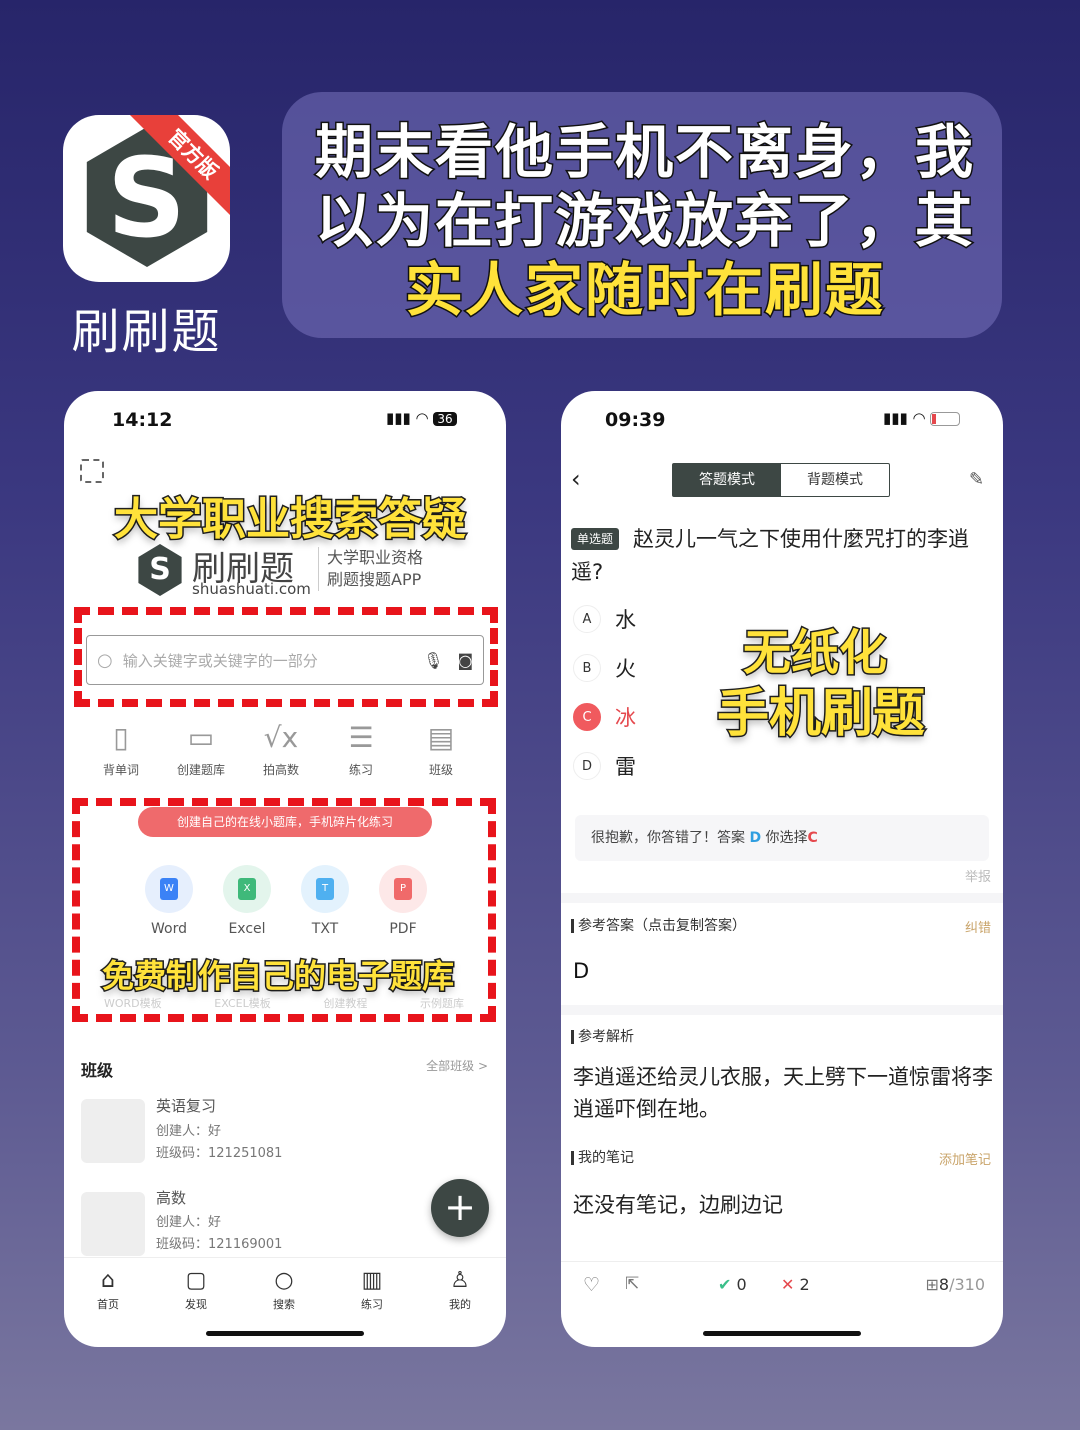 This screenshot has height=1430, width=1080. What do you see at coordinates (219, 1244) in the screenshot?
I see `class-code: 班级码：121169001` at bounding box center [219, 1244].